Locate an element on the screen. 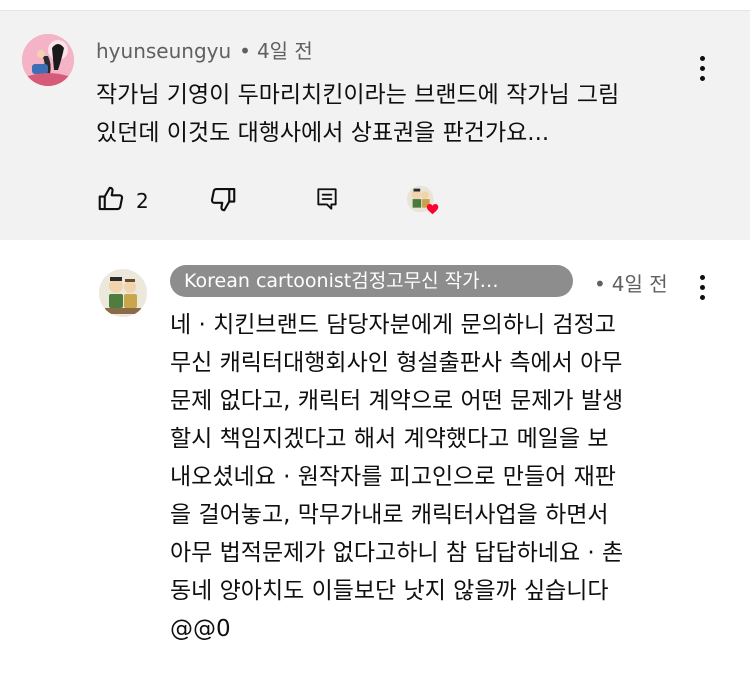 The image size is (750, 687). reply-line: 내오셨네요 · 원작자를 피고인으로 만들어 재판 is located at coordinates (393, 477).